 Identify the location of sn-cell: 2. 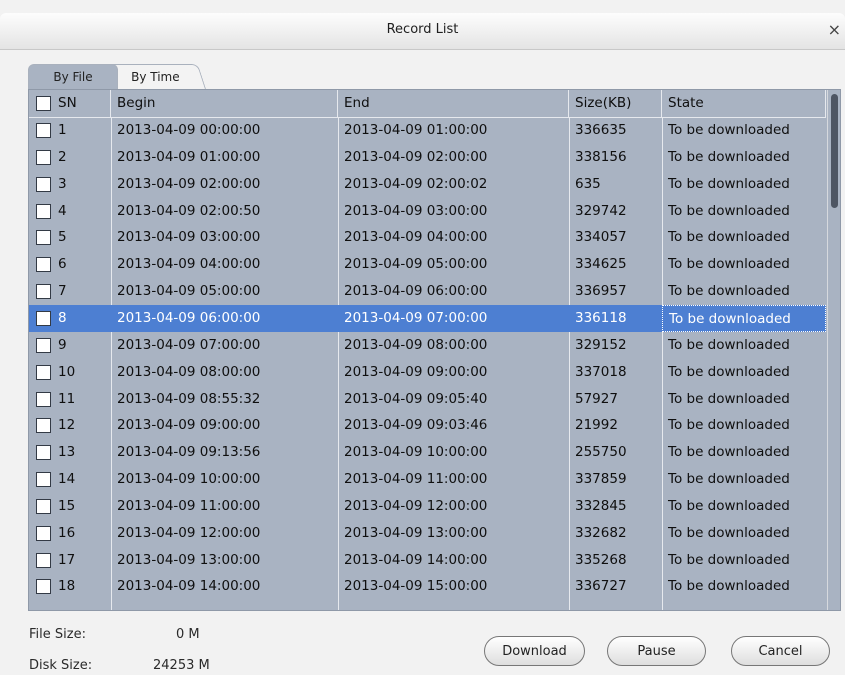
(70, 157).